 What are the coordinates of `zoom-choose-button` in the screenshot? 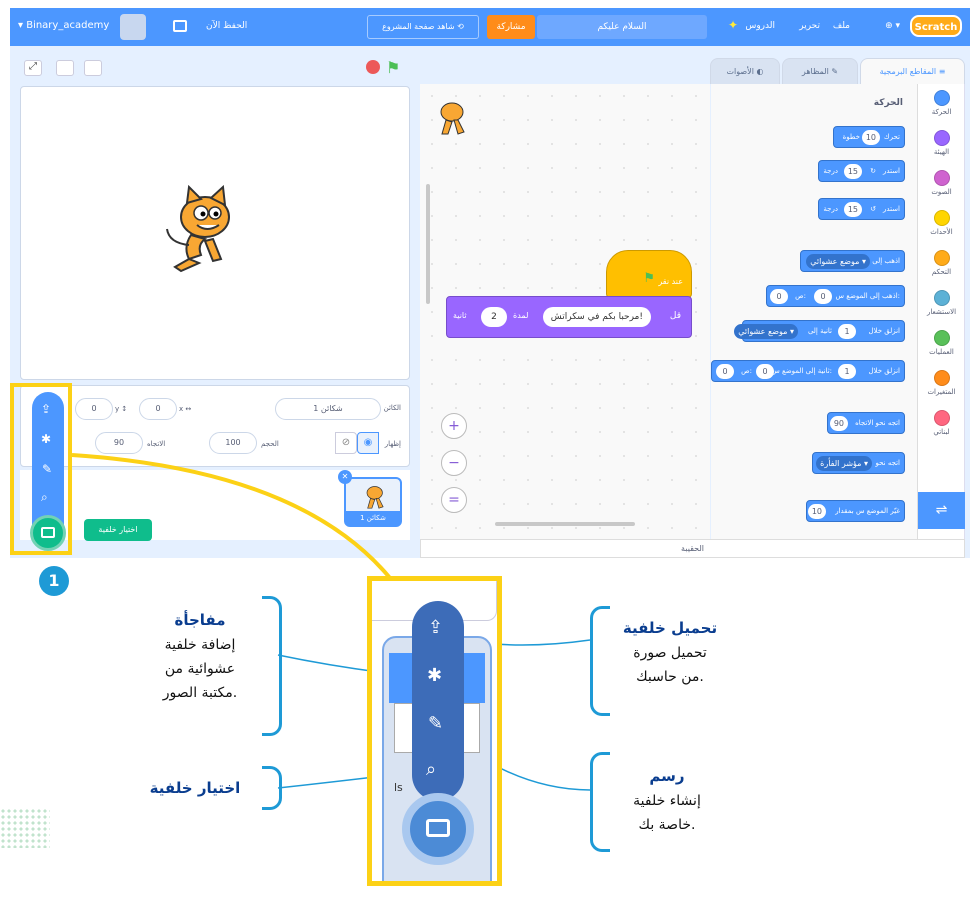 It's located at (438, 829).